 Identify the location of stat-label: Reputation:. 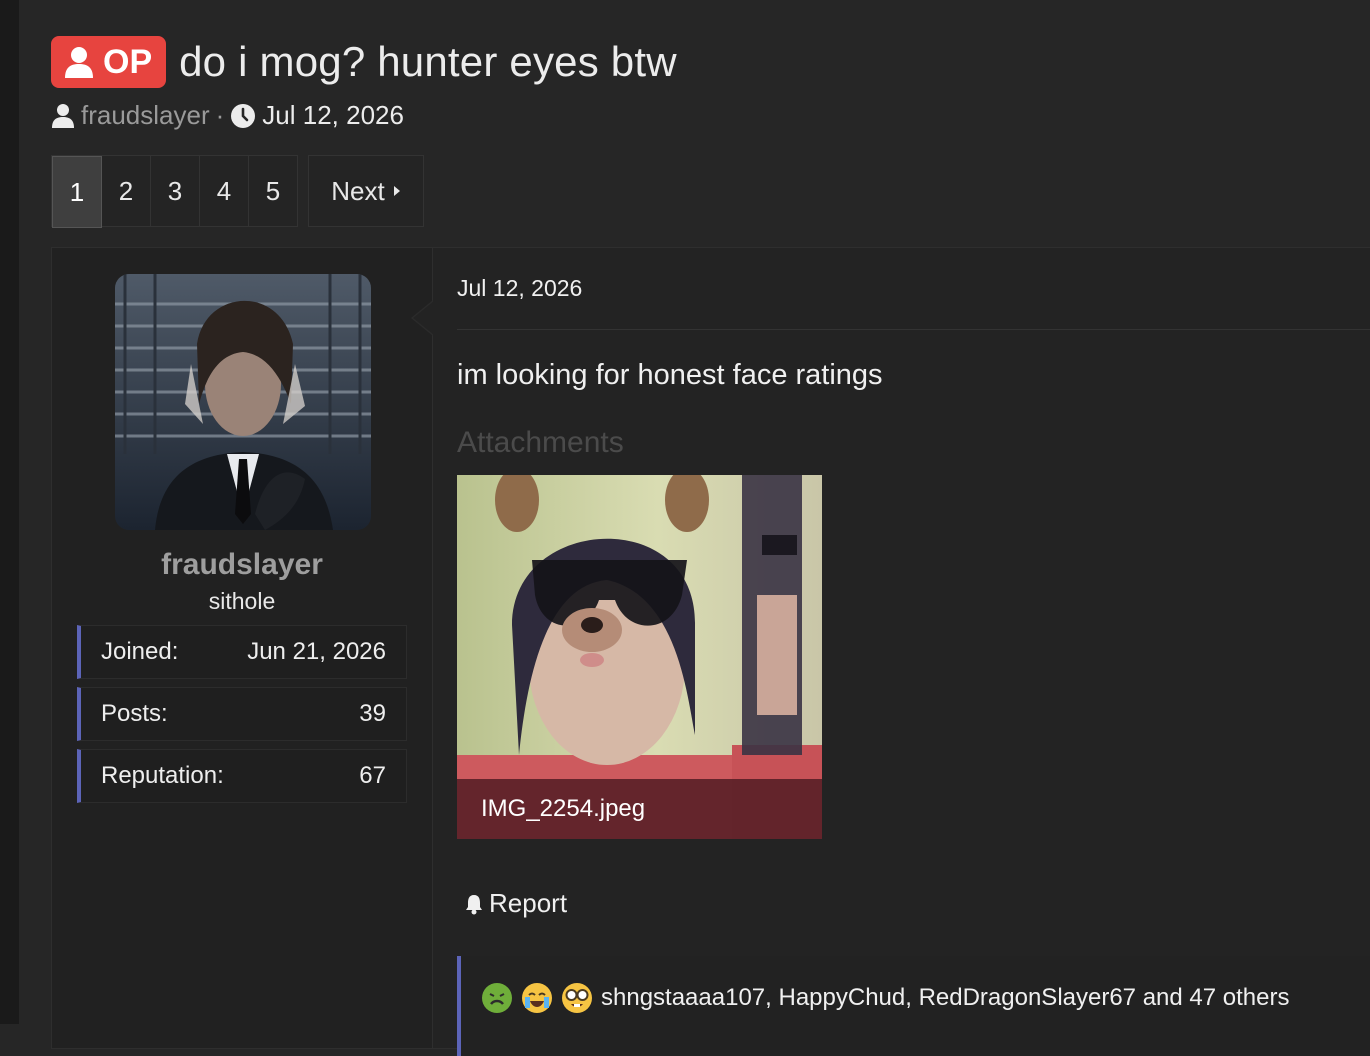
(162, 775).